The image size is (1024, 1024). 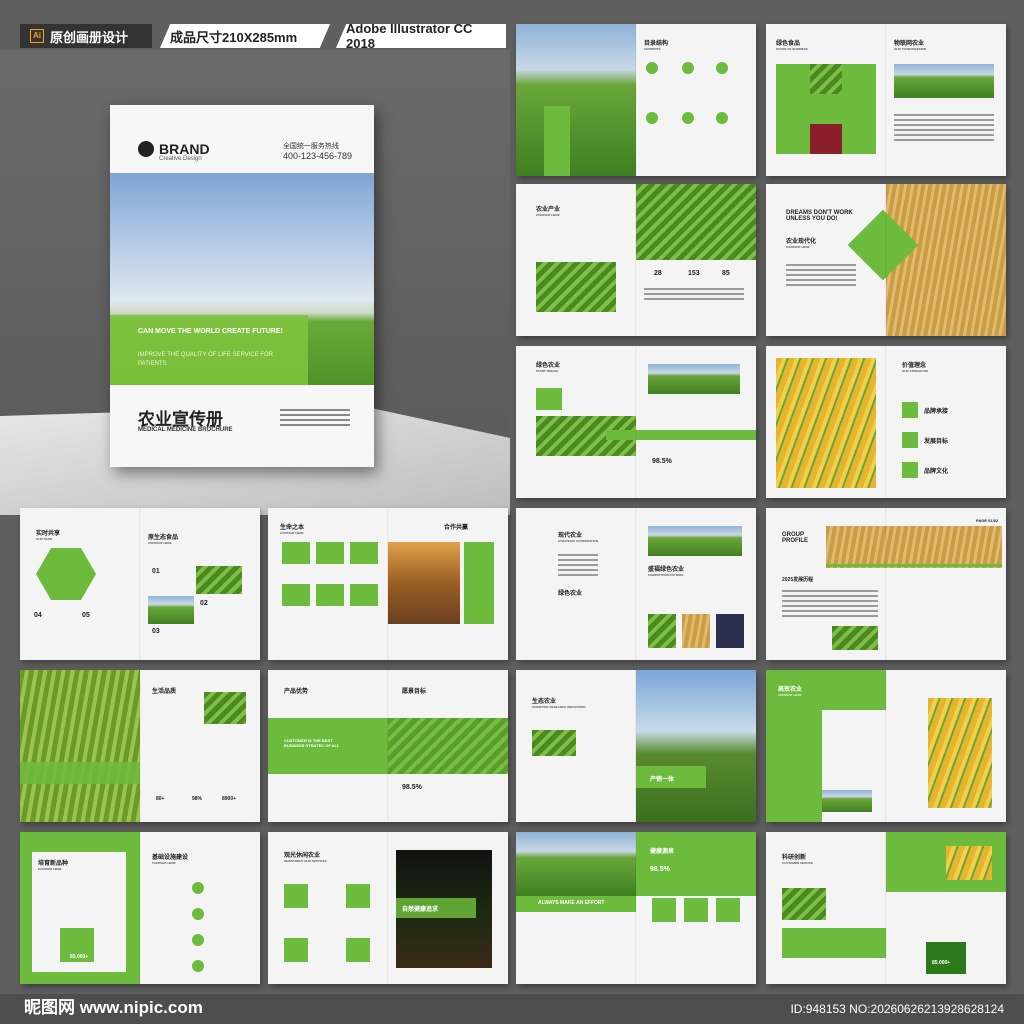 I want to click on watermark: 昵图网 www.nipic.com, so click(x=113, y=1007).